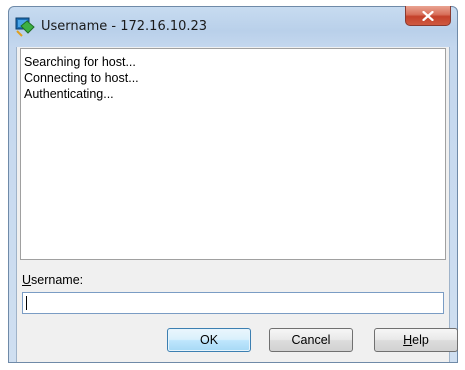  I want to click on window-title: Username - 172.16.10.23, so click(124, 26).